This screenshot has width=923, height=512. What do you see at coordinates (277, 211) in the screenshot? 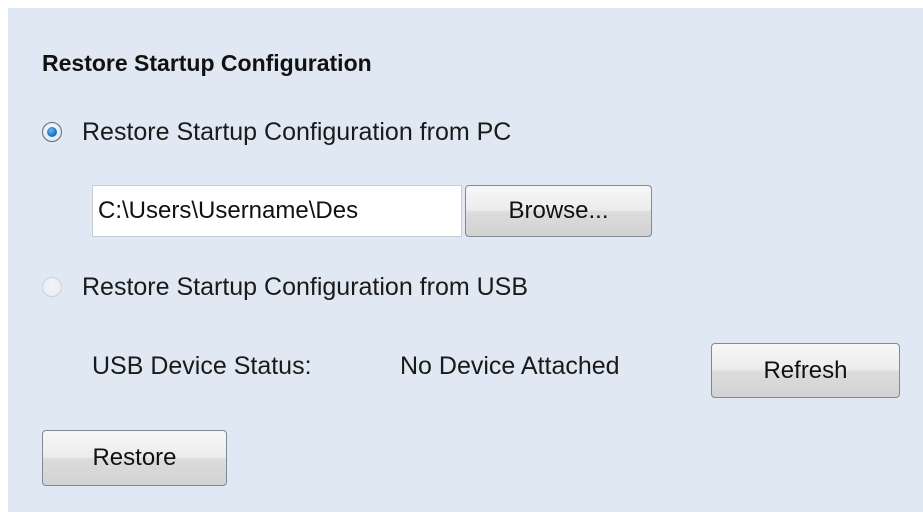
I see `file-path-field: C:\Users\Username\Des` at bounding box center [277, 211].